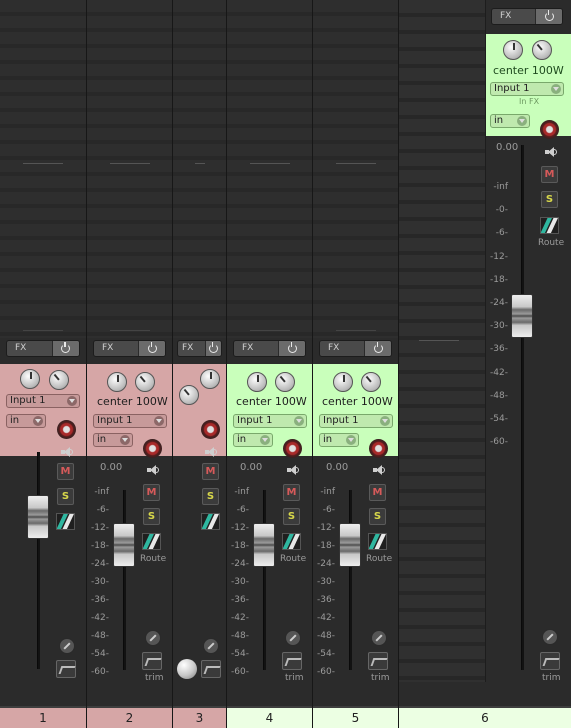 Image resolution: width=571 pixels, height=728 pixels. I want to click on power-icon, so click(378, 347).